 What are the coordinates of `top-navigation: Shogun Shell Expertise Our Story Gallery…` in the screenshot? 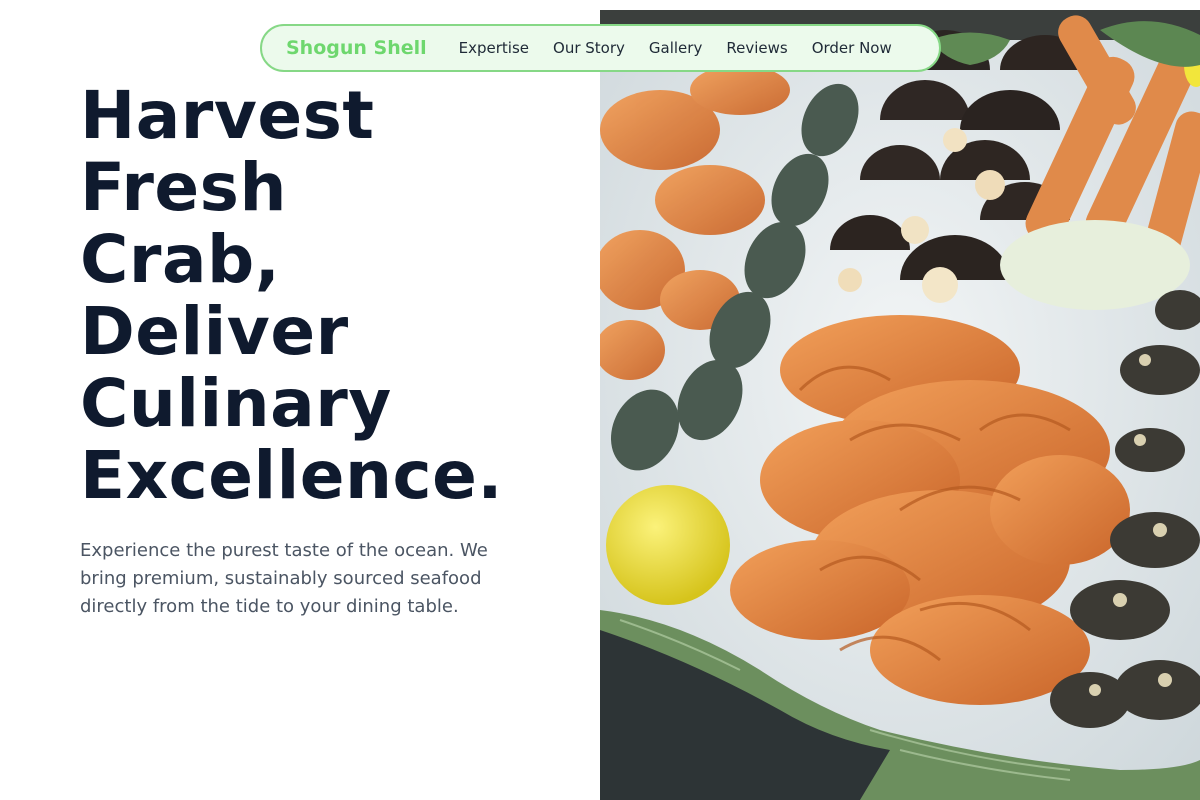 It's located at (600, 48).